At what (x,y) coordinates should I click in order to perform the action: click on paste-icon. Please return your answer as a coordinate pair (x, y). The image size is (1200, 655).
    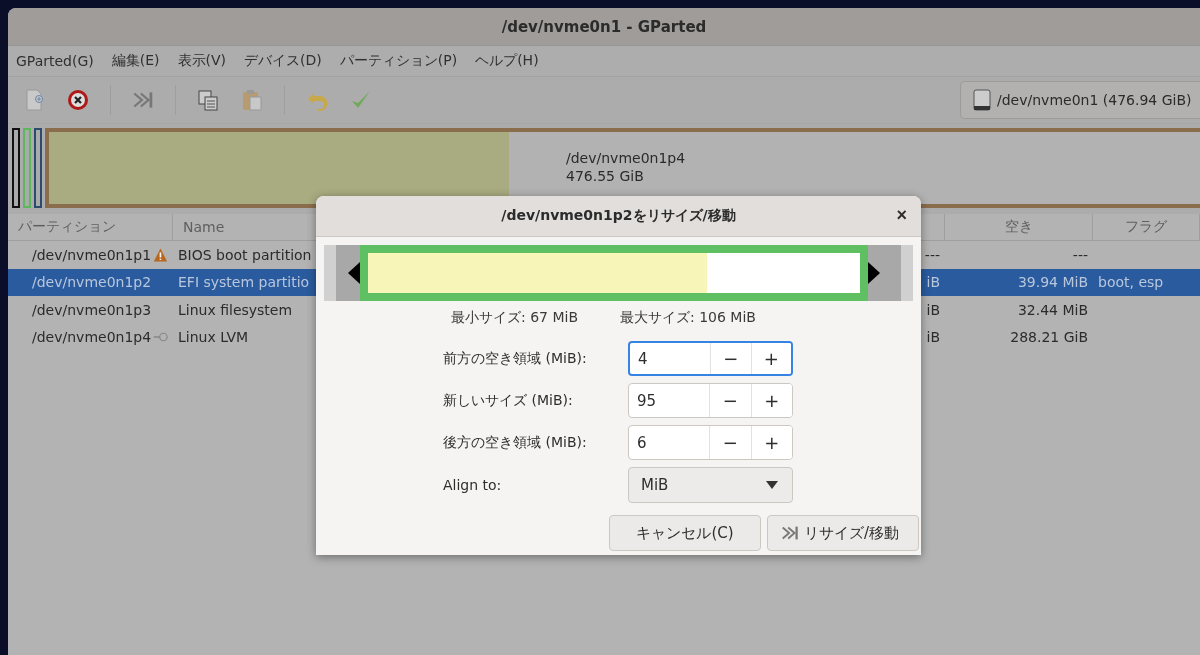
    Looking at the image, I should click on (252, 100).